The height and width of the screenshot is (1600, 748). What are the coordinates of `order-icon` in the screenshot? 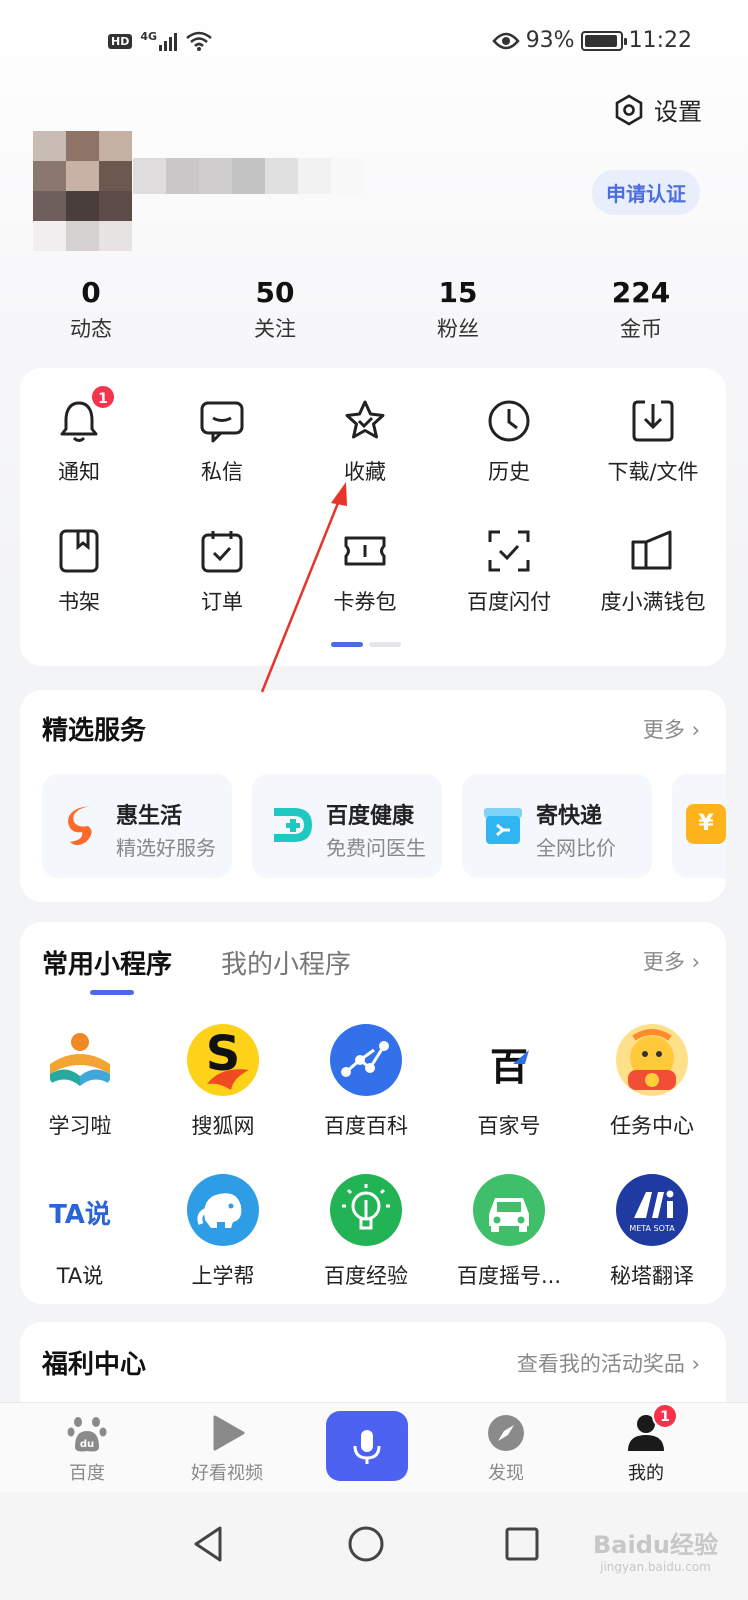 It's located at (222, 551).